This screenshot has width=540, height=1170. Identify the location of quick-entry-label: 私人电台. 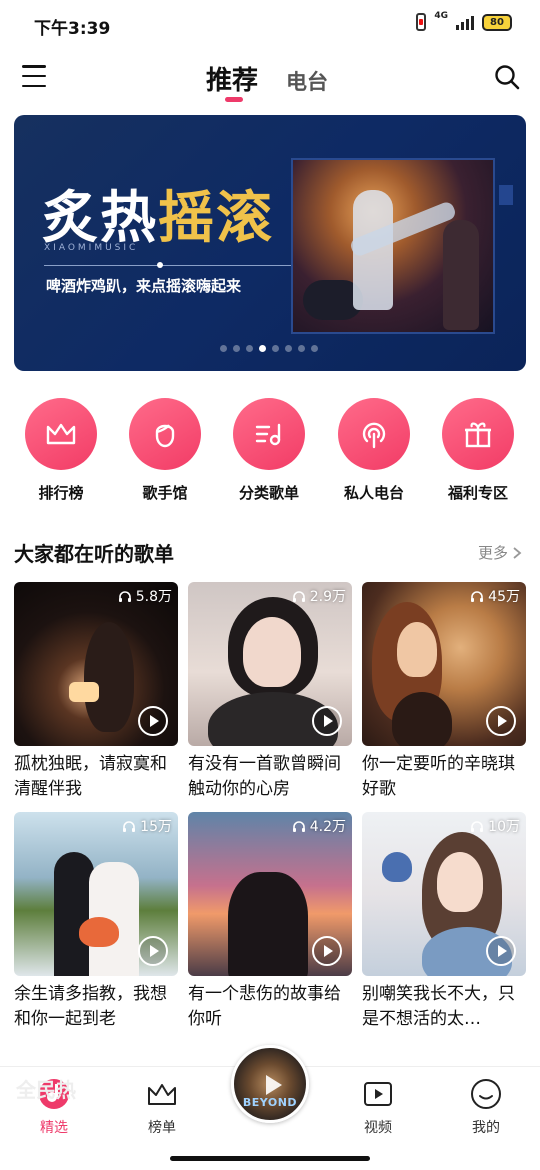
(373, 493).